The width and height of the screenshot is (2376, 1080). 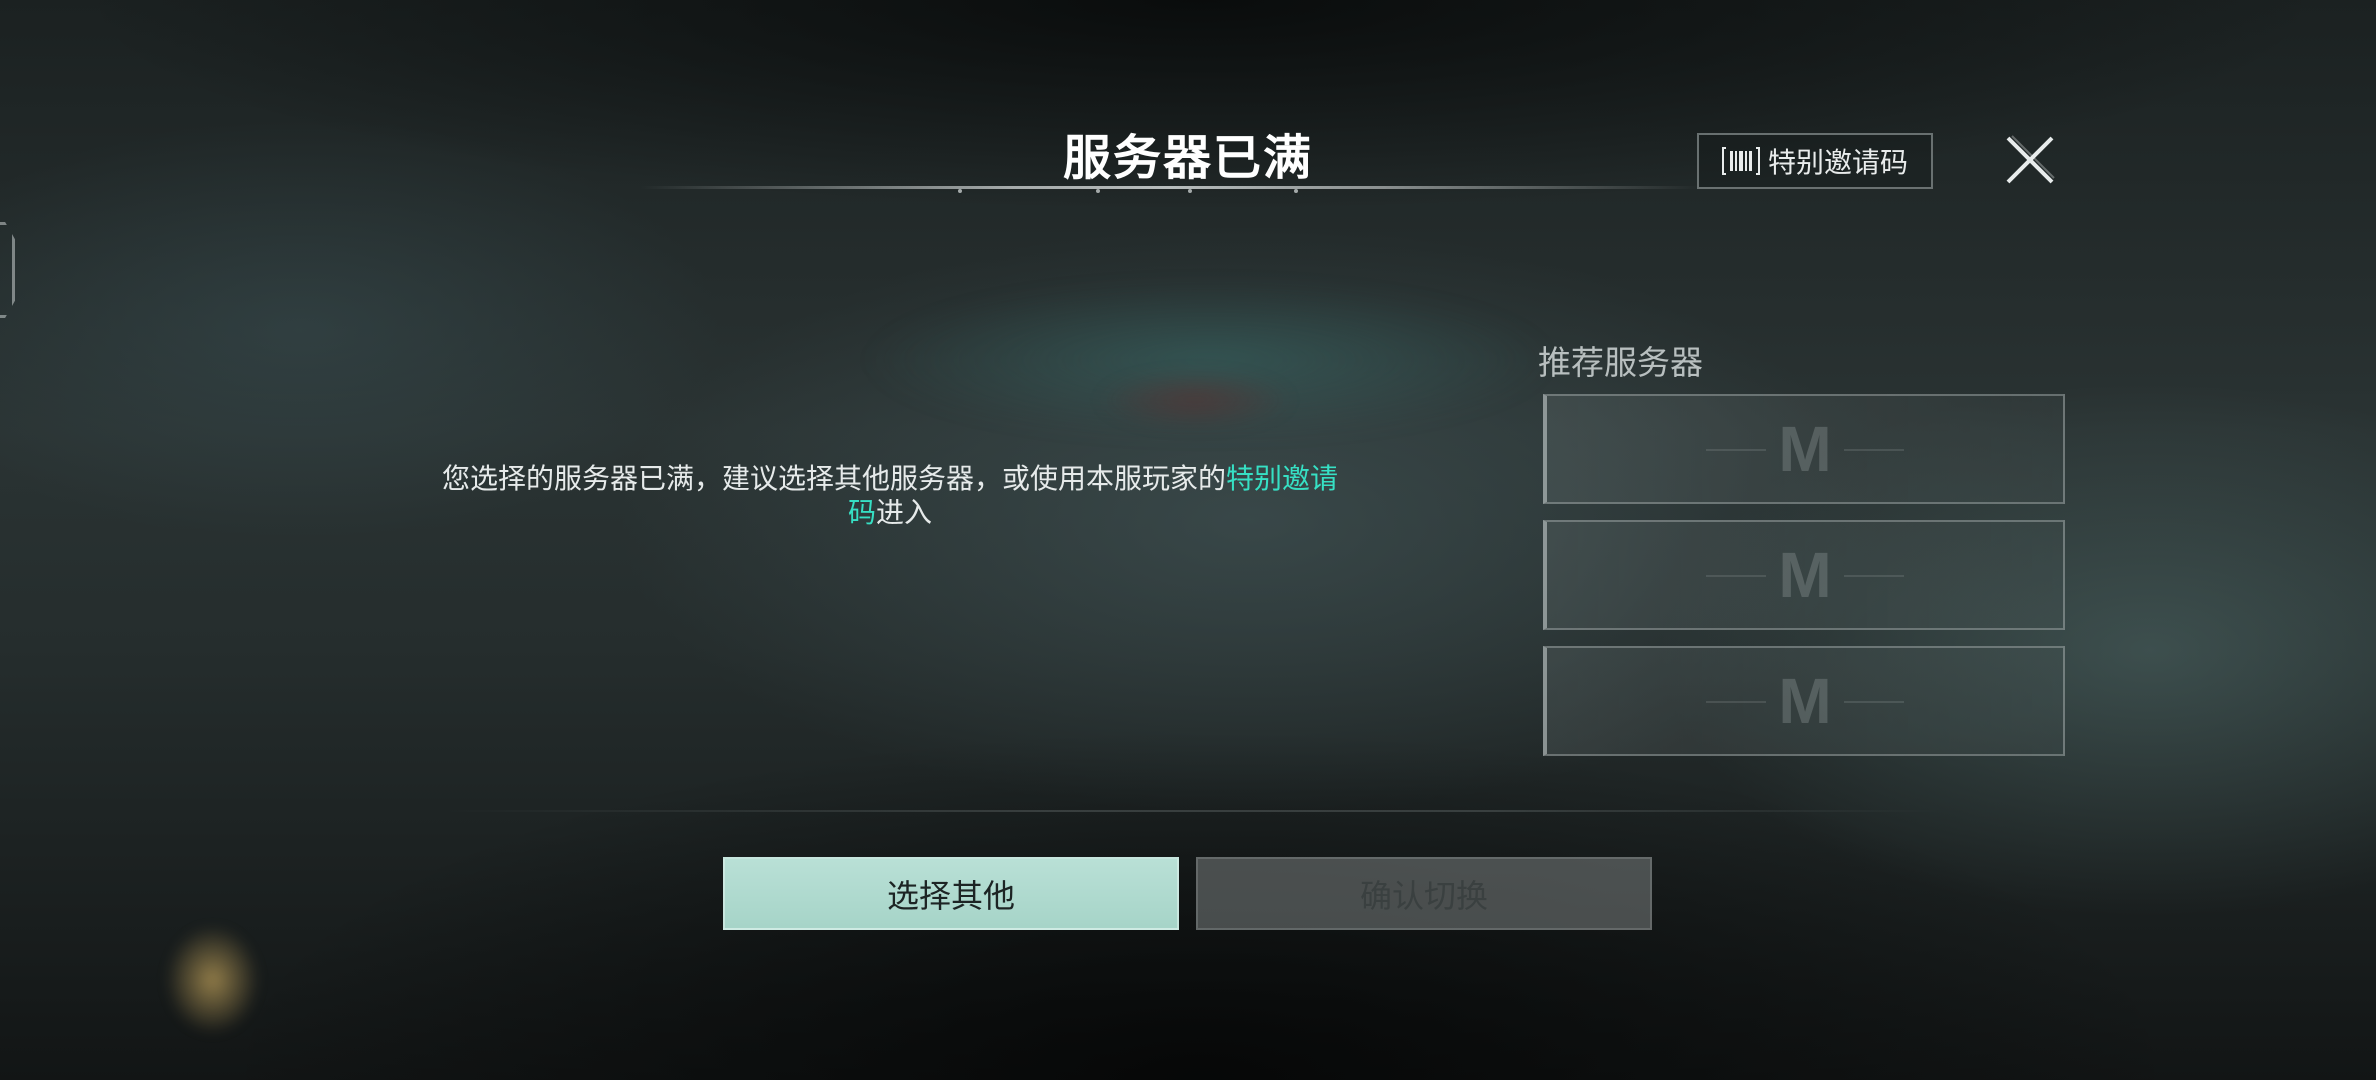 What do you see at coordinates (212, 980) in the screenshot?
I see `background-light` at bounding box center [212, 980].